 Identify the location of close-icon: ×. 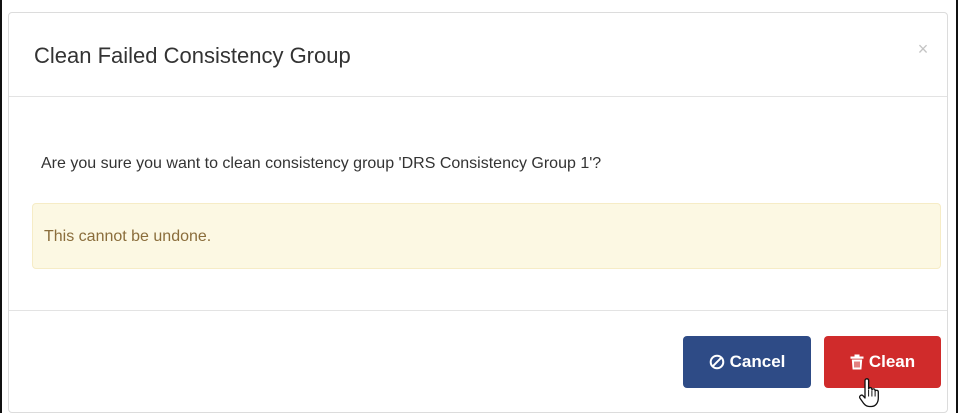
(923, 49).